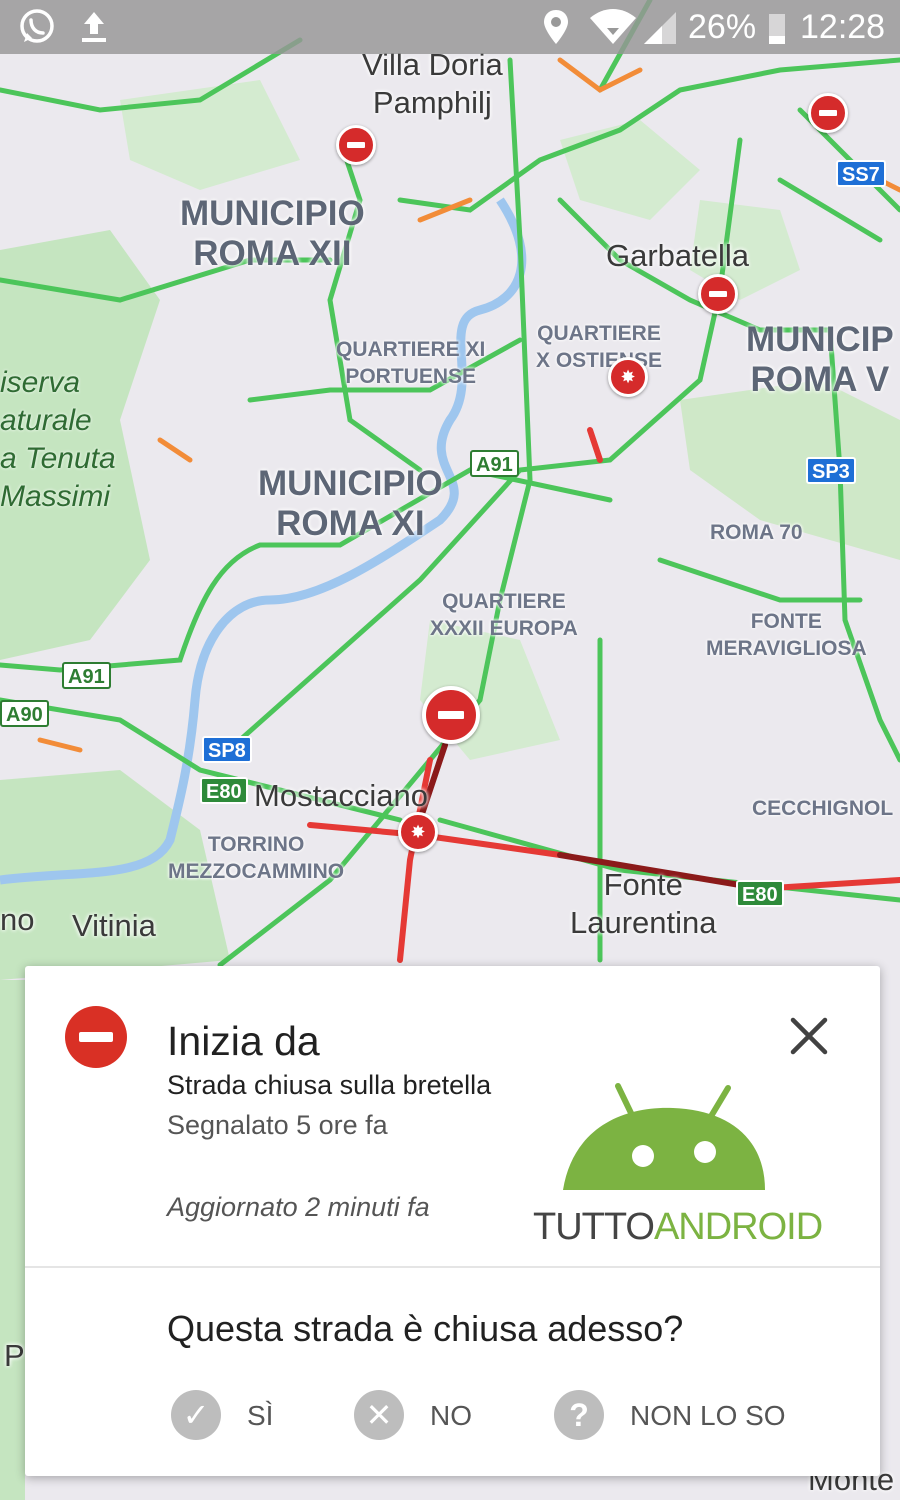 Image resolution: width=900 pixels, height=1500 pixels. Describe the element at coordinates (831, 470) in the screenshot. I see `shield-sp3: SP3` at that location.